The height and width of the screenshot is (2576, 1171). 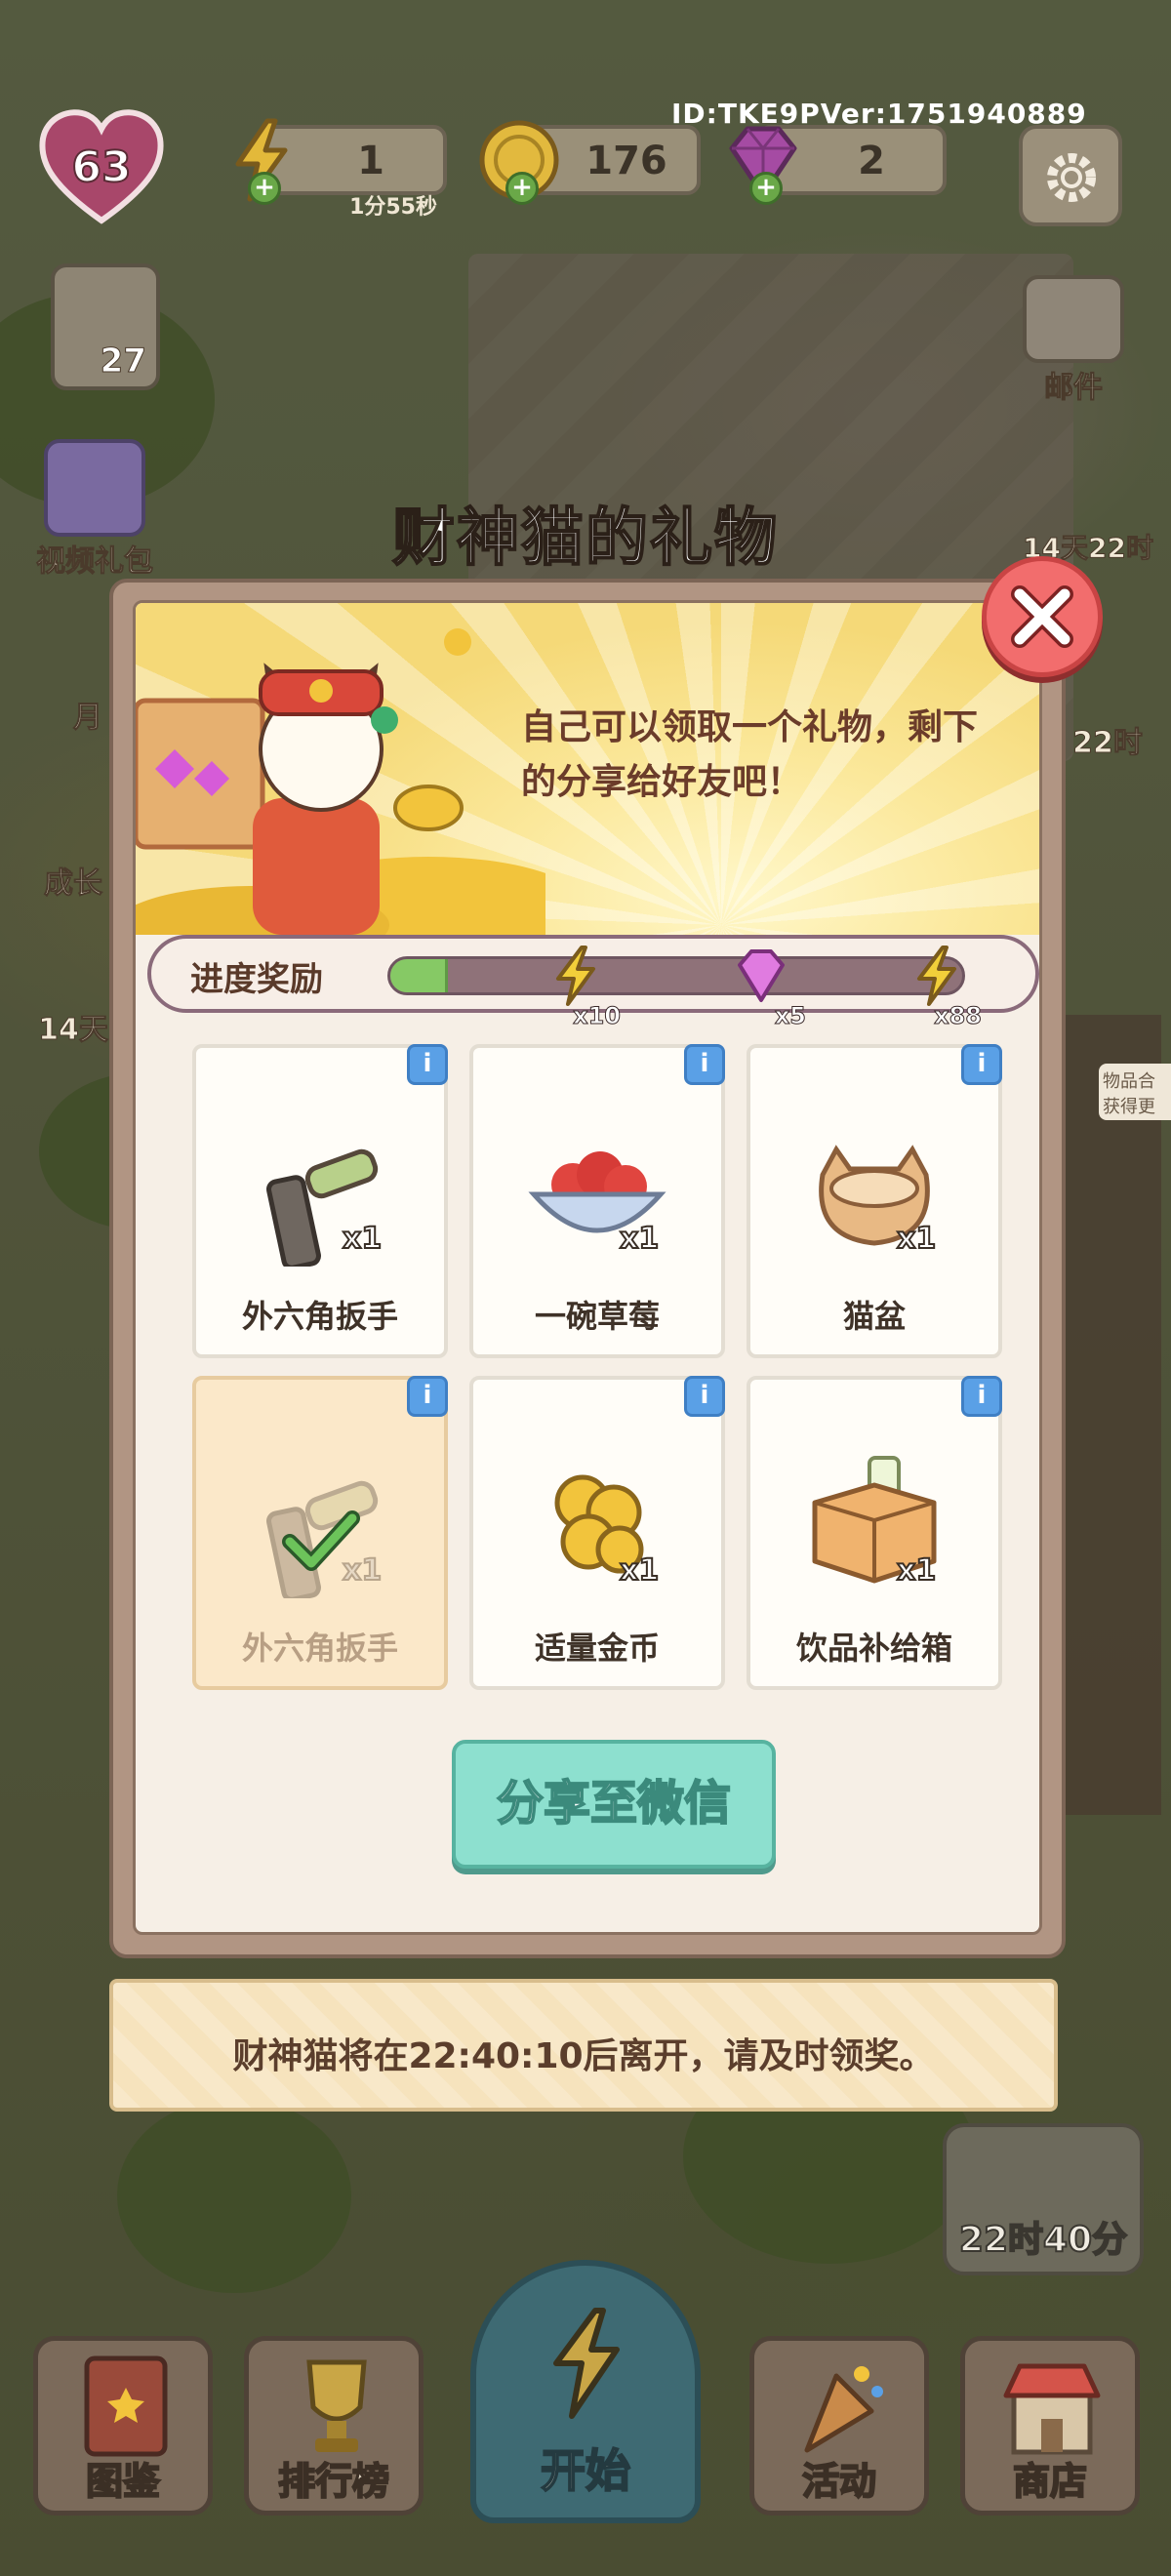 What do you see at coordinates (320, 1201) in the screenshot?
I see `gift-card-hex-wrench: i x1 外六角扳手` at bounding box center [320, 1201].